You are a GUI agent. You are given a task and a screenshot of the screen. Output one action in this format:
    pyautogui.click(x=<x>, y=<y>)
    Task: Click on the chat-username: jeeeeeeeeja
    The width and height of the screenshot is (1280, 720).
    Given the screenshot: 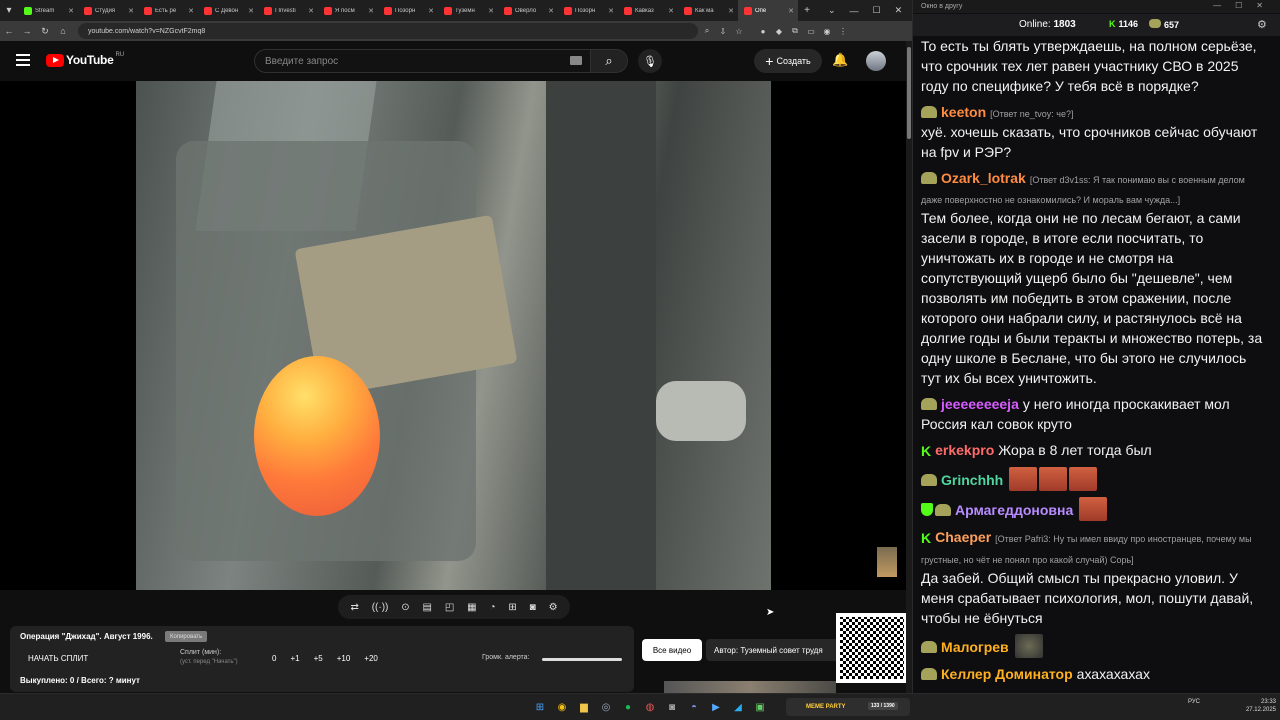 What is the action you would take?
    pyautogui.click(x=980, y=404)
    